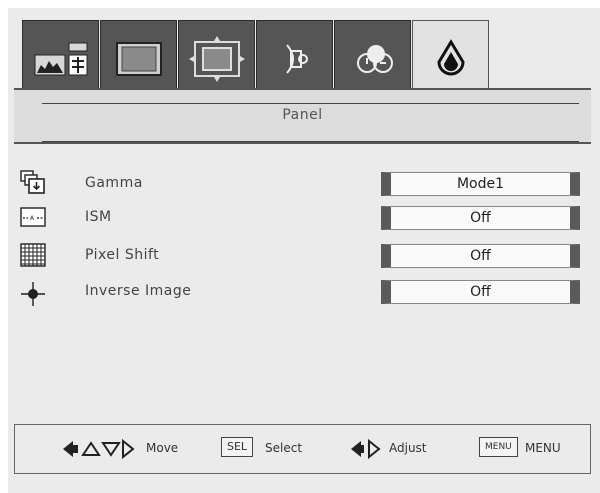 The image size is (600, 493). I want to click on help-bar: Move SEL Select Adjust MENU MENU, so click(302, 449).